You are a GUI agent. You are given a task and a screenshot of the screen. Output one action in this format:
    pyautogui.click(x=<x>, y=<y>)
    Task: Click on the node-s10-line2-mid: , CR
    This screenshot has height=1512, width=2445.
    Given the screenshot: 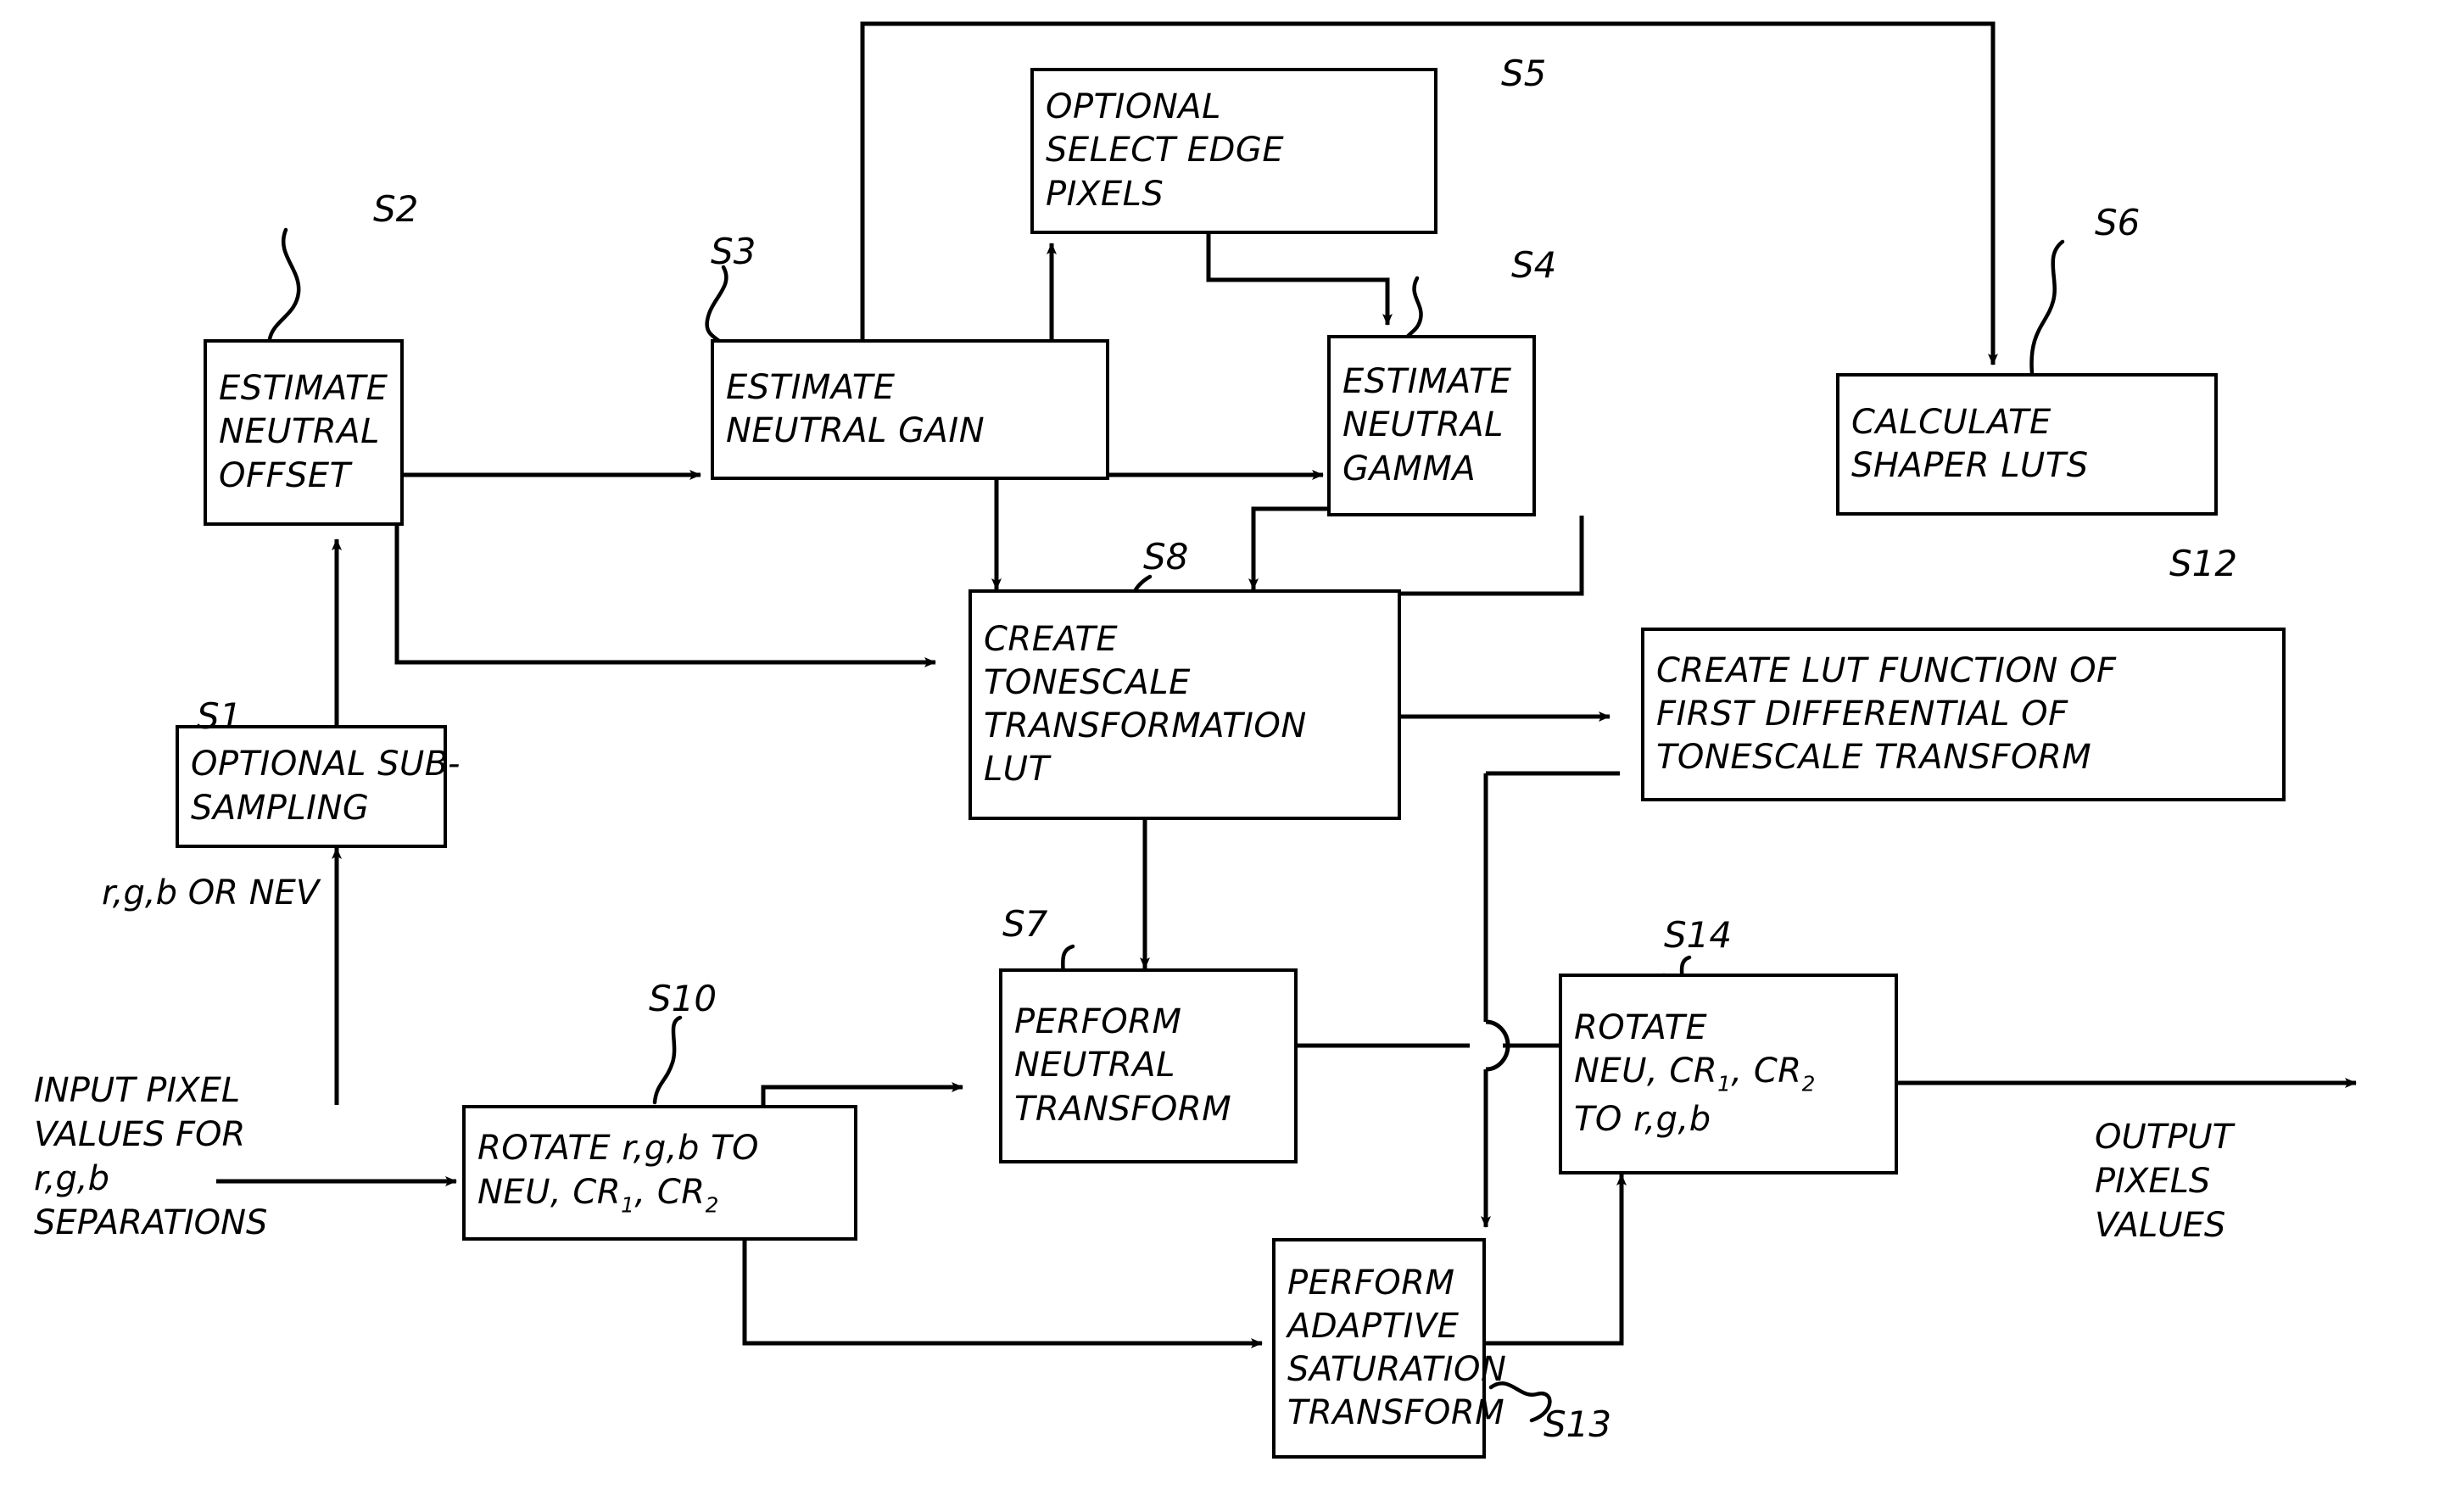 What is the action you would take?
    pyautogui.click(x=670, y=1192)
    